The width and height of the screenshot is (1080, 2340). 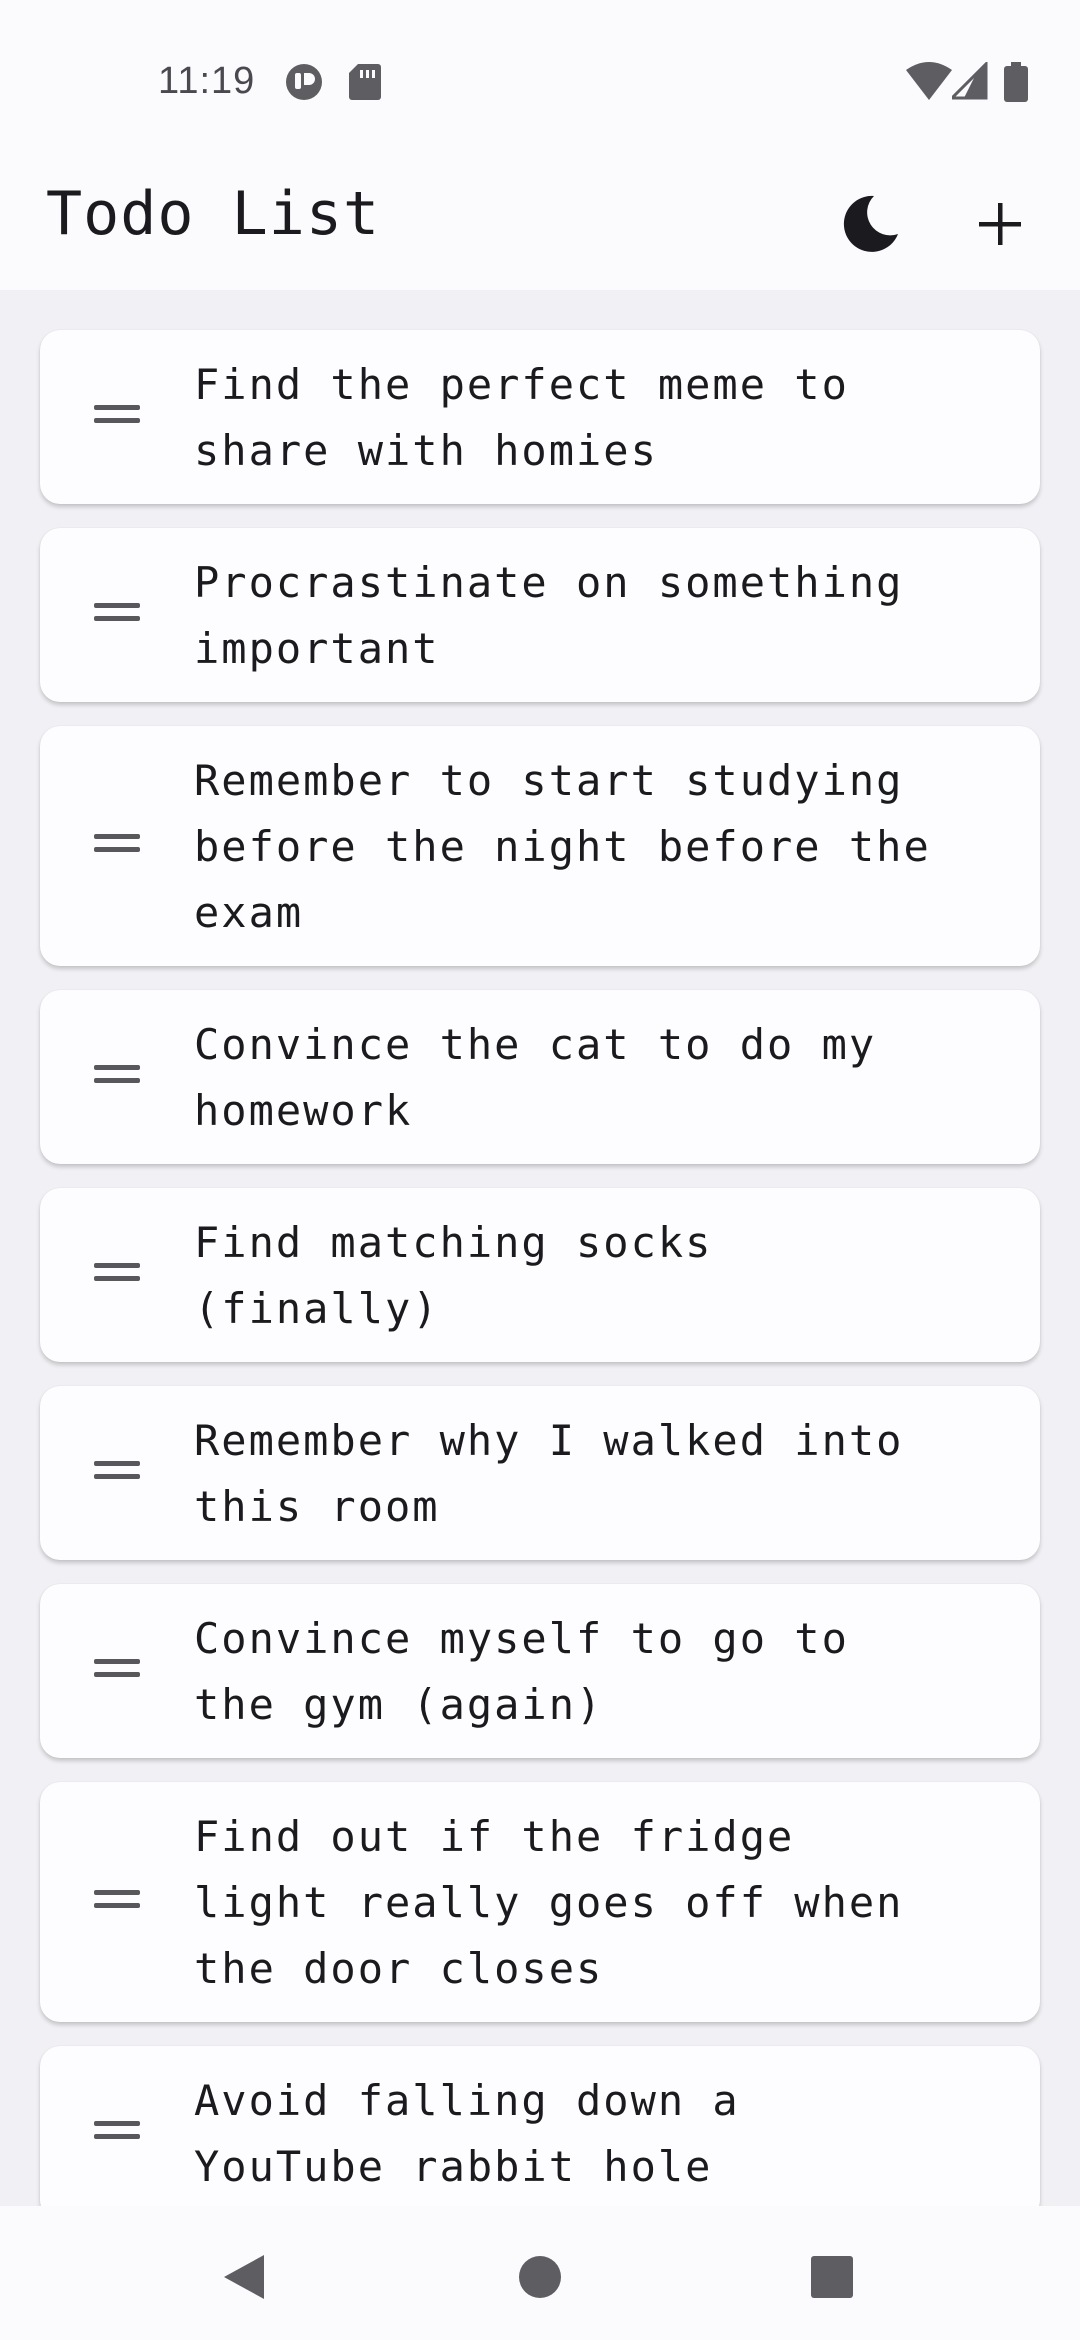 I want to click on add-todo-button, so click(x=1000, y=224).